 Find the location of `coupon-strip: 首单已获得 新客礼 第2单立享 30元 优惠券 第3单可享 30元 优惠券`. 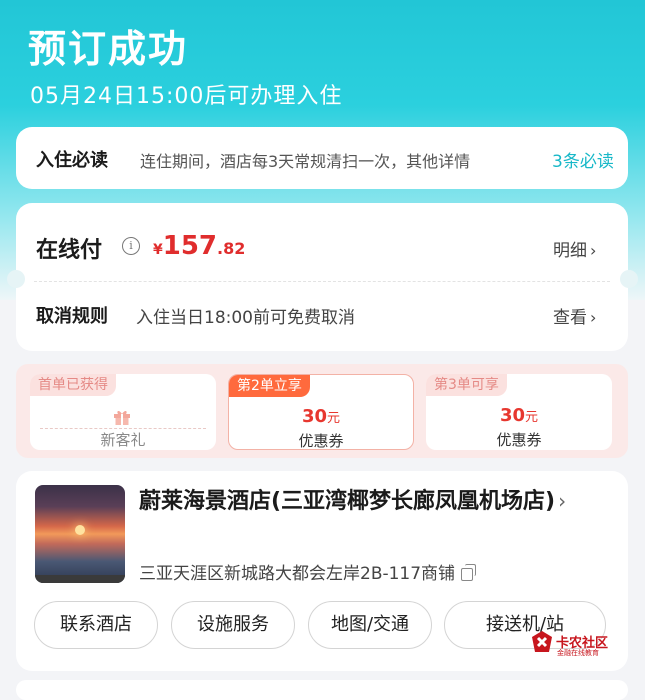

coupon-strip: 首单已获得 新客礼 第2单立享 30元 优惠券 第3单可享 30元 优惠券 is located at coordinates (322, 411).